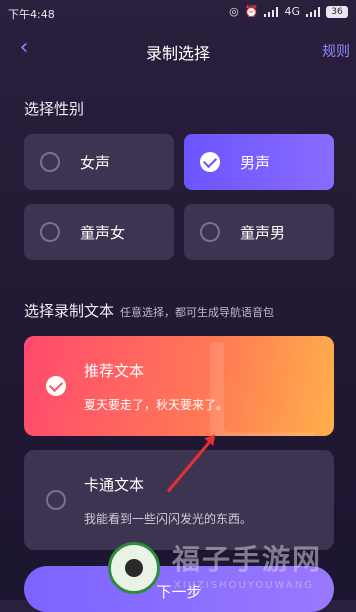 The height and width of the screenshot is (612, 356). Describe the element at coordinates (156, 405) in the screenshot. I see `text-option-sample: 夏天要走了，秋天要来了。` at that location.